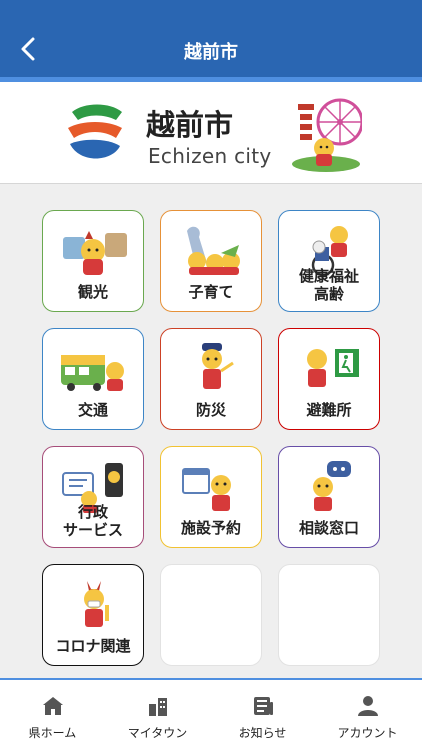 Image resolution: width=422 pixels, height=750 pixels. Describe the element at coordinates (367, 733) in the screenshot. I see `nav-label: アカウント` at that location.